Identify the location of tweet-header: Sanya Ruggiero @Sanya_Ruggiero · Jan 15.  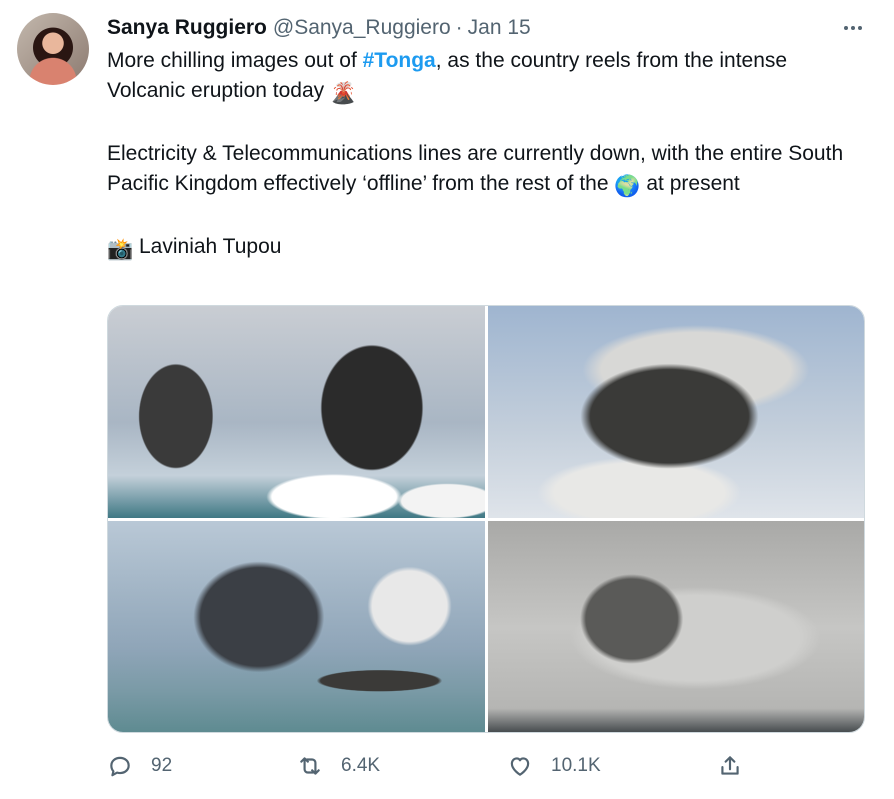
(319, 30).